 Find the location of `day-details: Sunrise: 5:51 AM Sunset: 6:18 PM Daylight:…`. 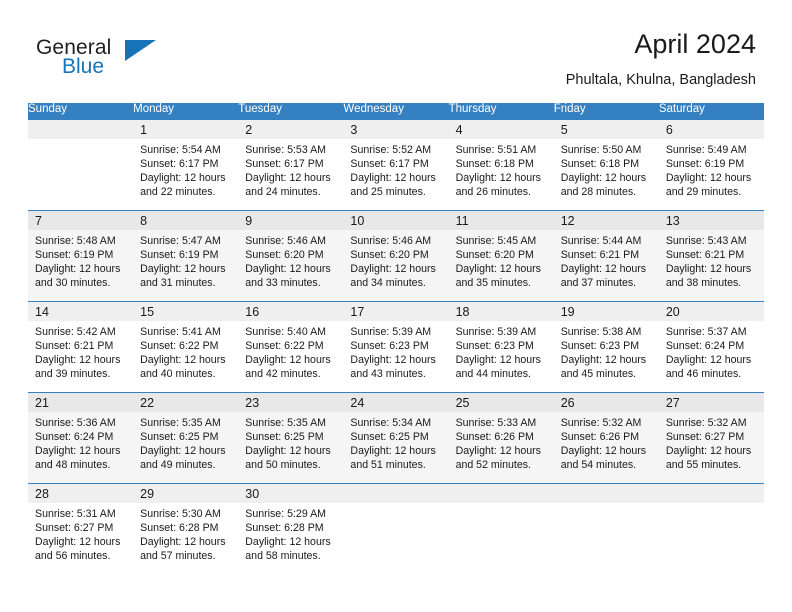

day-details: Sunrise: 5:51 AM Sunset: 6:18 PM Daylight:… is located at coordinates (501, 169).